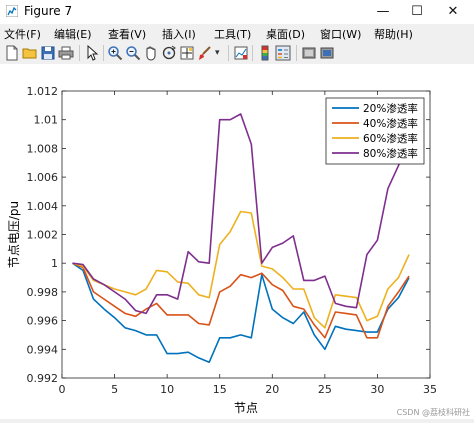 This screenshot has height=423, width=474. What do you see at coordinates (62, 389) in the screenshot?
I see `x-tick-label: 0` at bounding box center [62, 389].